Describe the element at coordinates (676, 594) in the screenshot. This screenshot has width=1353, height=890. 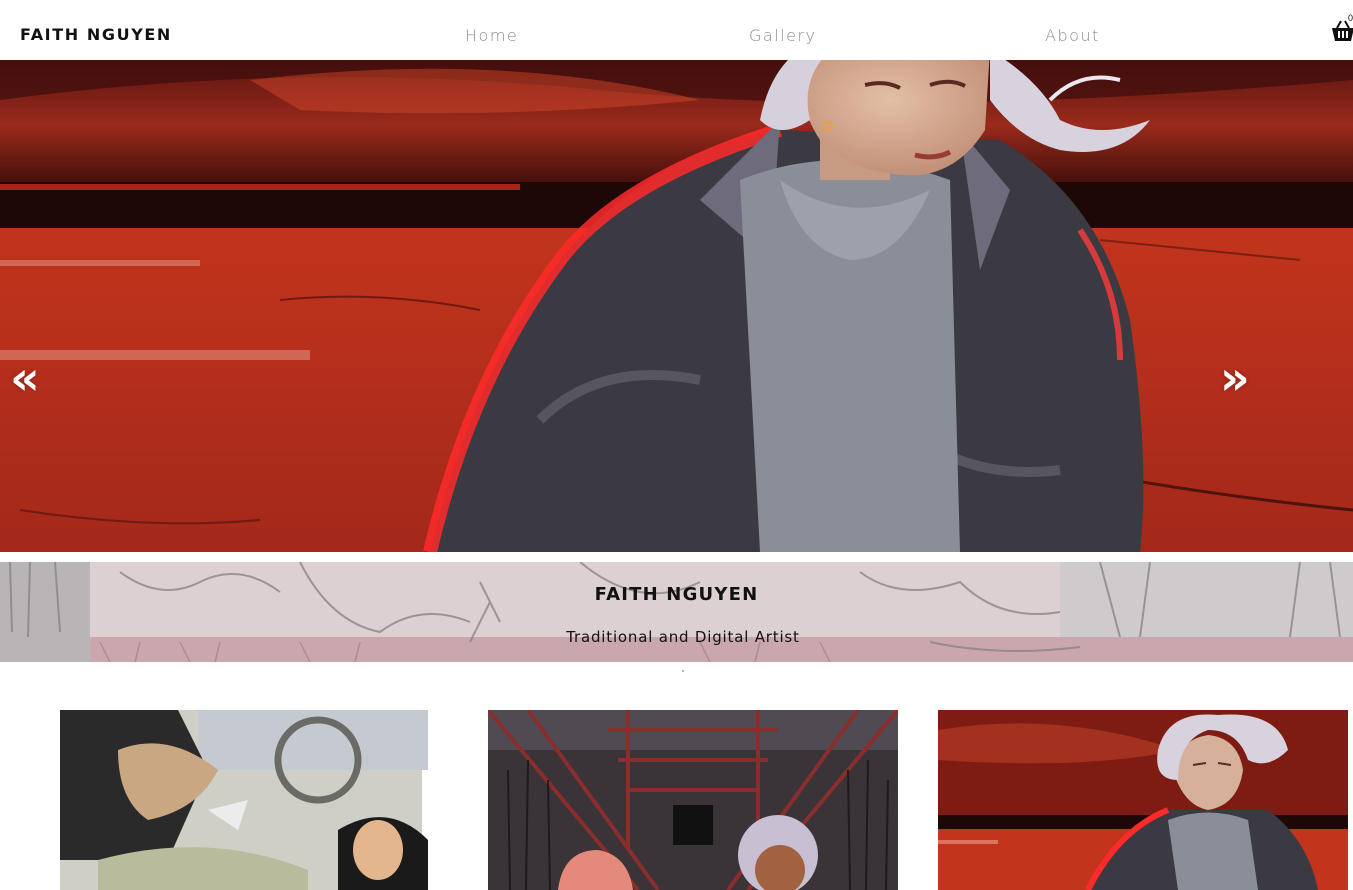
I see `banner-title: FAITH NGUYEN` at that location.